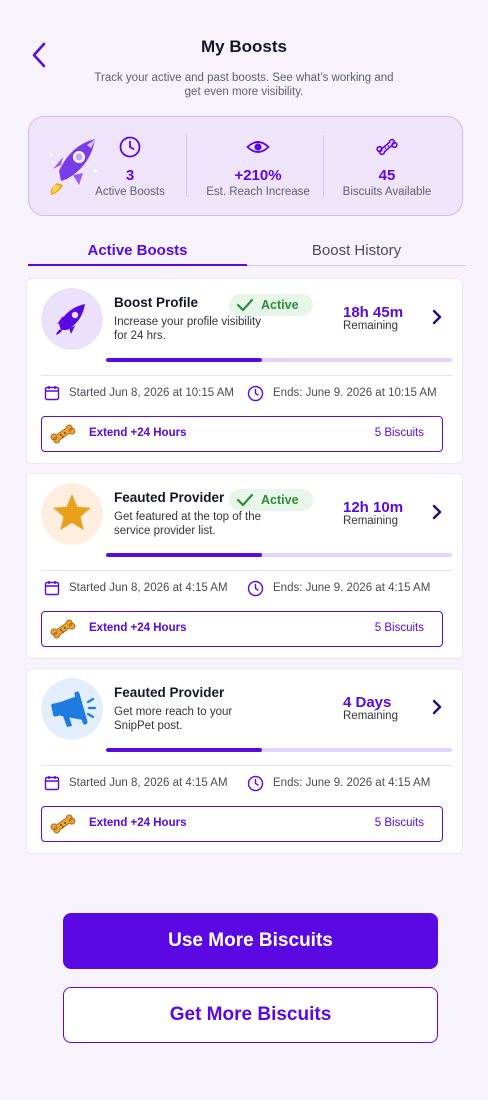 The image size is (488, 1100). Describe the element at coordinates (367, 702) in the screenshot. I see `time-remaining: 4 Days` at that location.